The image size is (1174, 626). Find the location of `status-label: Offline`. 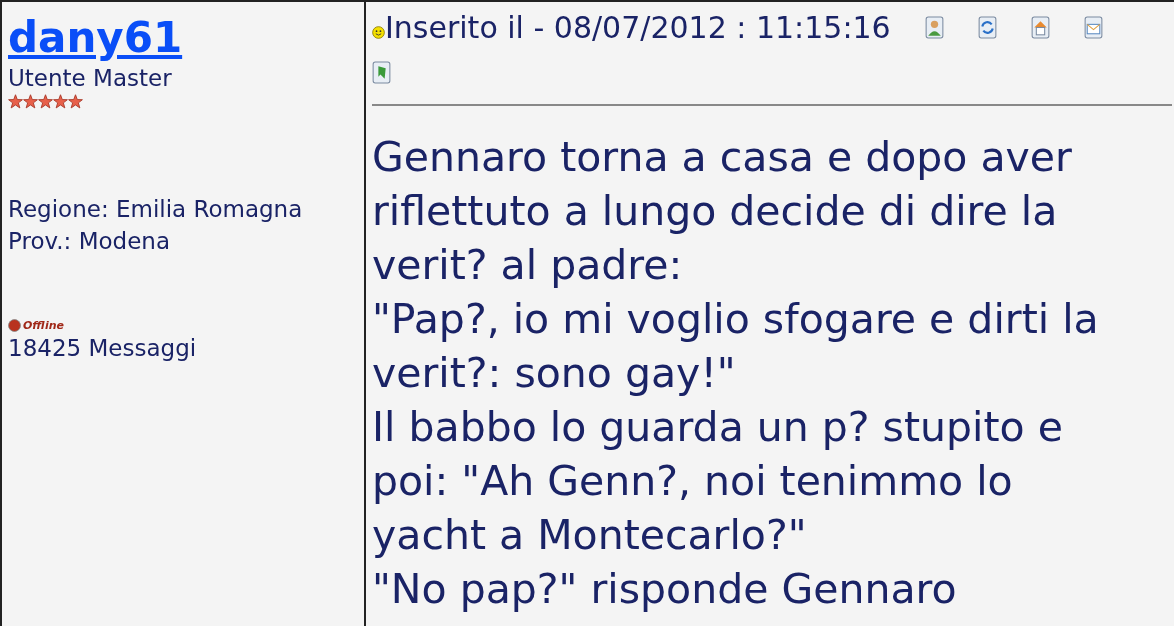

status-label: Offline is located at coordinates (43, 325).